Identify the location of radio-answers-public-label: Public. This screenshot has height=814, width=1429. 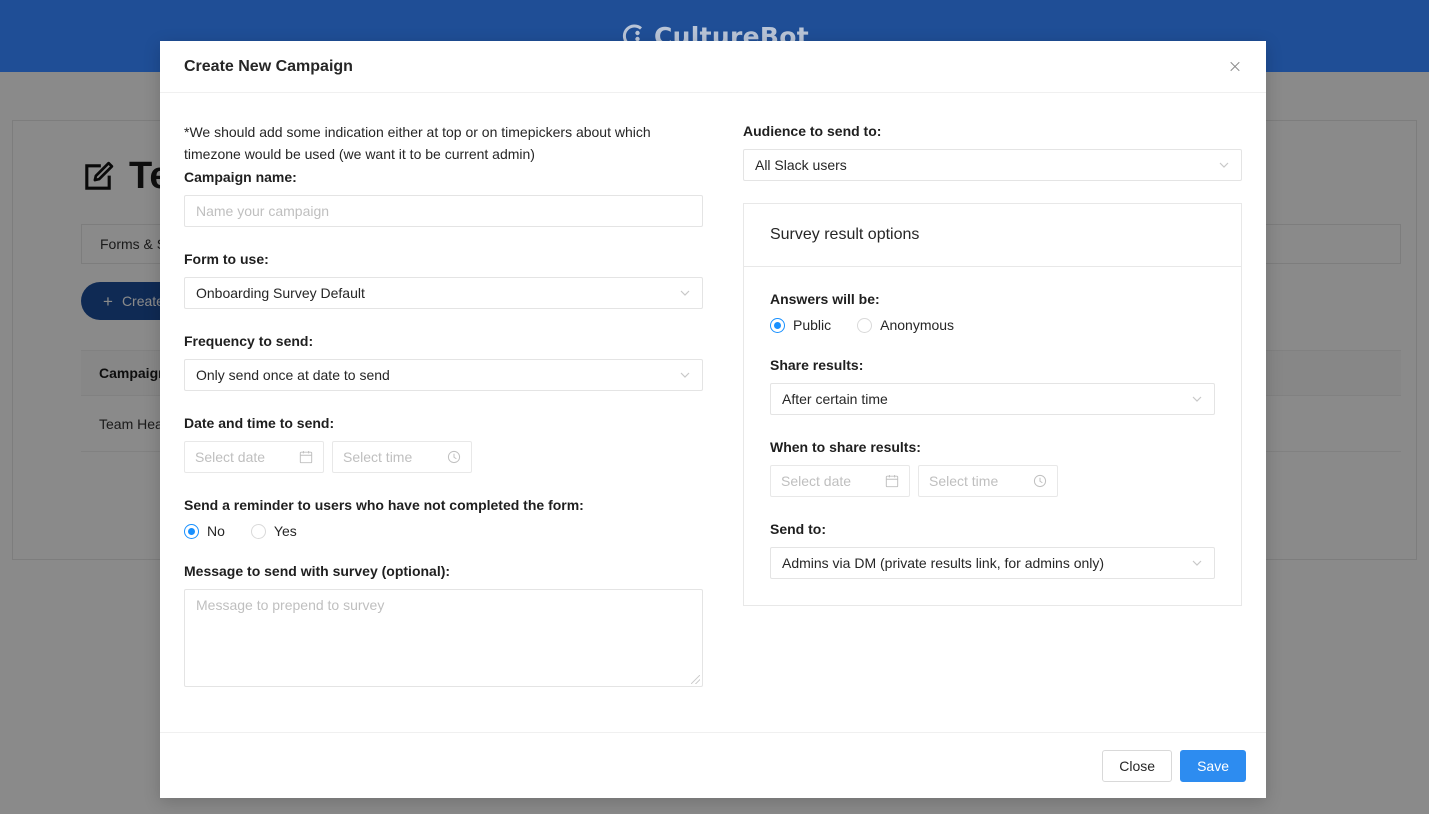
(812, 325).